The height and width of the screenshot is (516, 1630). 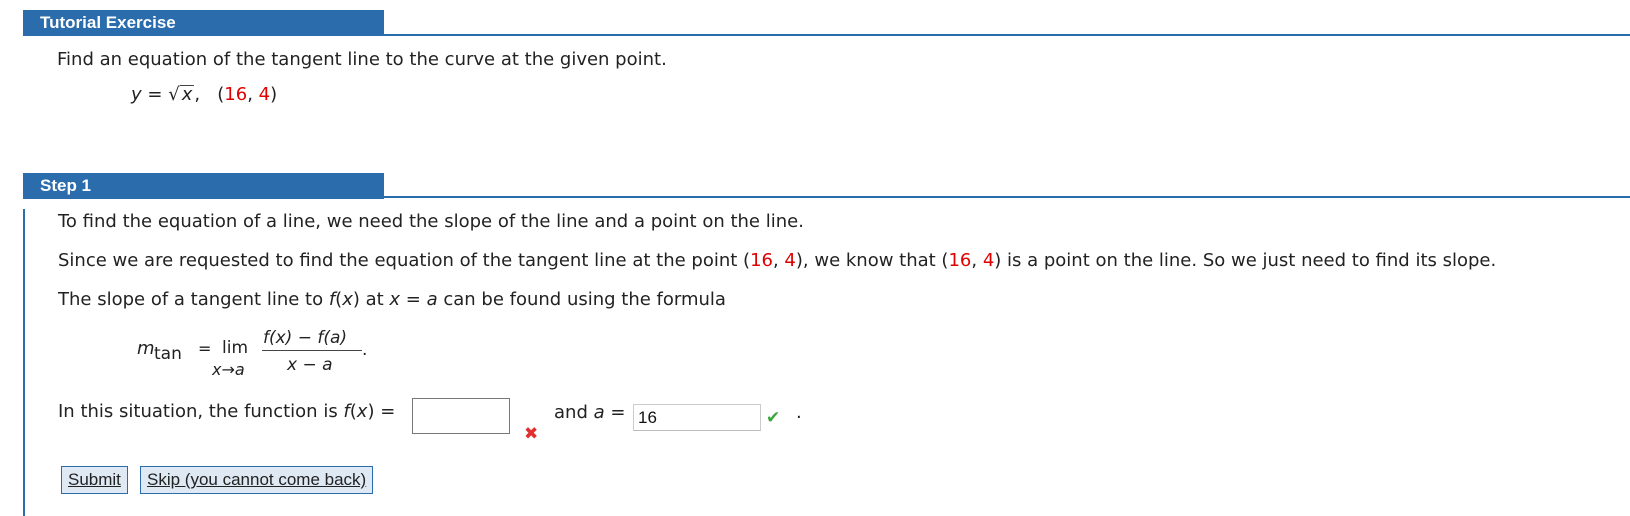 I want to click on point-close: ), so click(x=274, y=94).